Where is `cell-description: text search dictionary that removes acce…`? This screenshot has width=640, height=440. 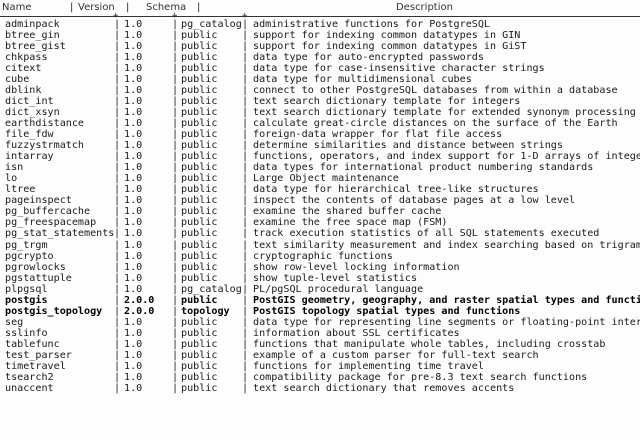 cell-description: text search dictionary that removes acce… is located at coordinates (384, 389).